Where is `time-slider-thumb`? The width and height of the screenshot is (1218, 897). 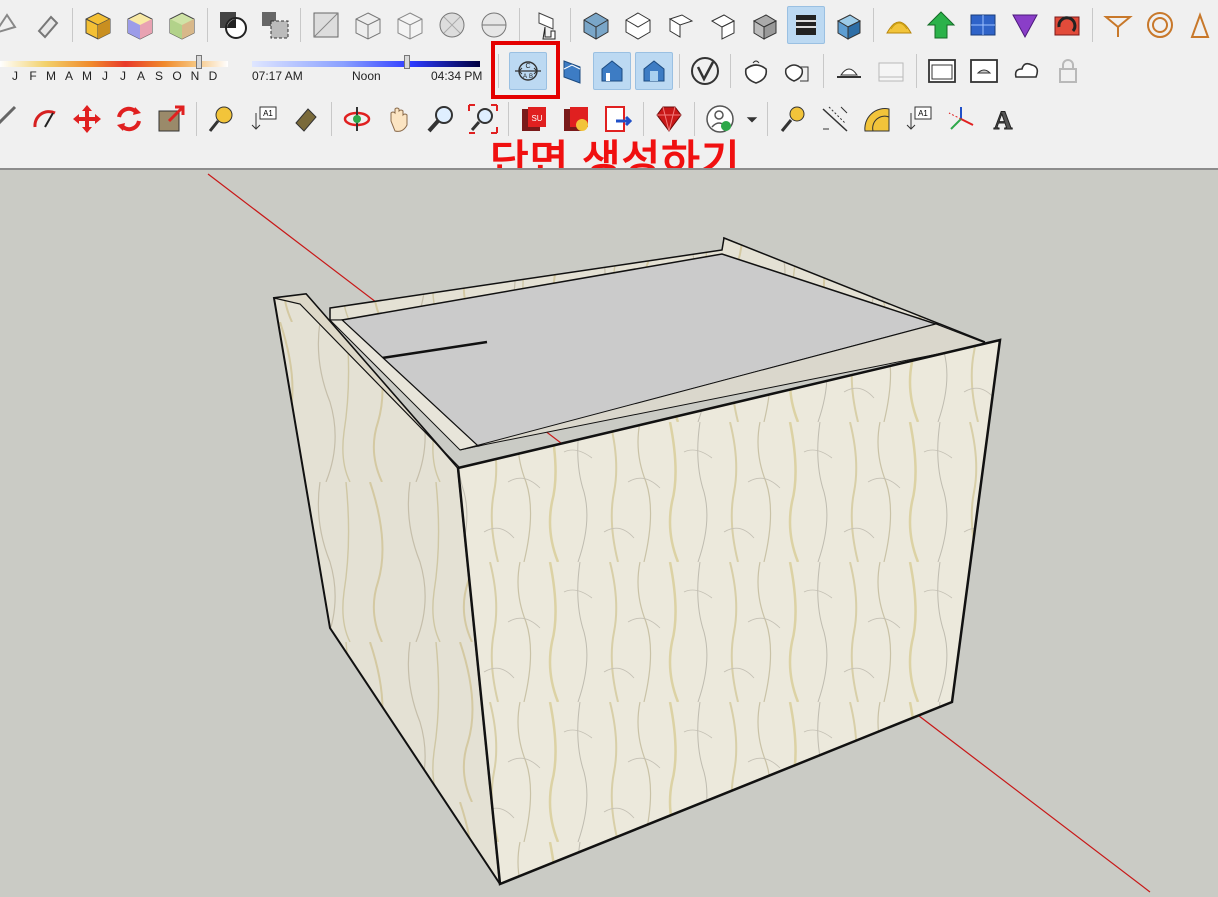
time-slider-thumb is located at coordinates (407, 62).